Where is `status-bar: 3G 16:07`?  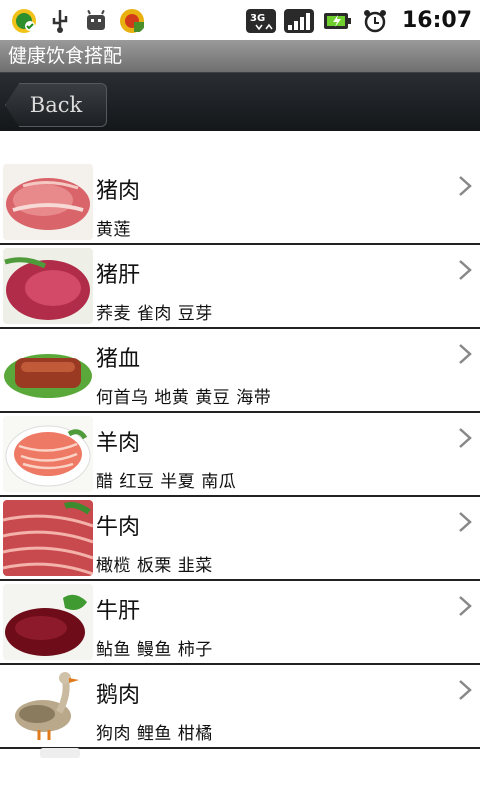 status-bar: 3G 16:07 is located at coordinates (240, 20).